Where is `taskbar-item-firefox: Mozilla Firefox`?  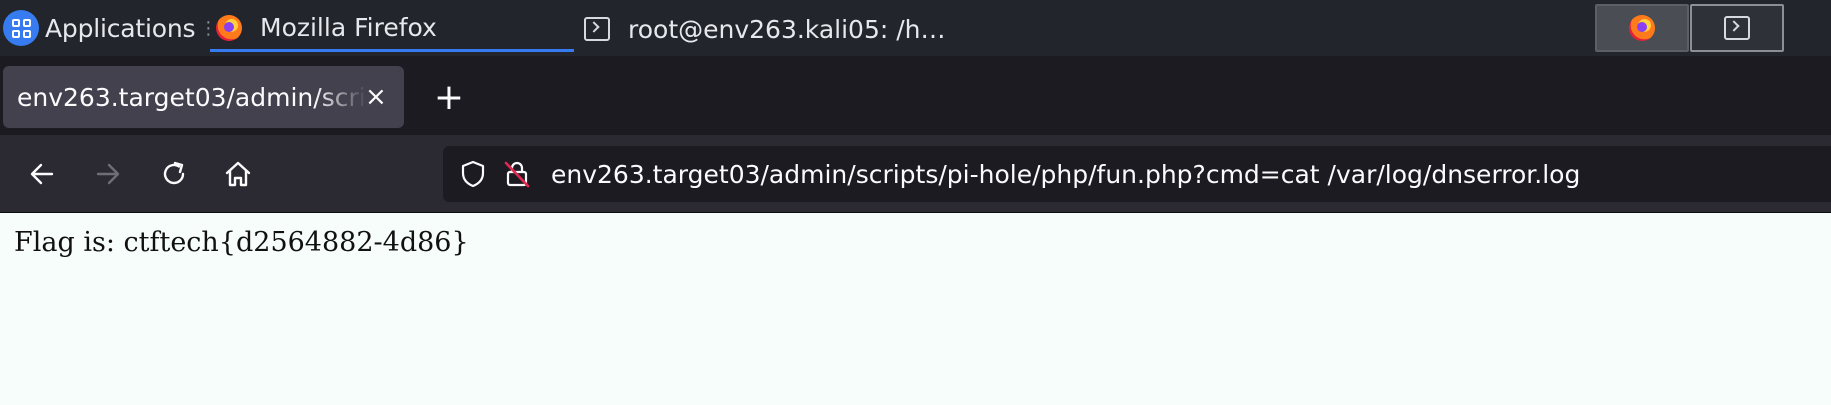
taskbar-item-firefox: Mozilla Firefox is located at coordinates (392, 29).